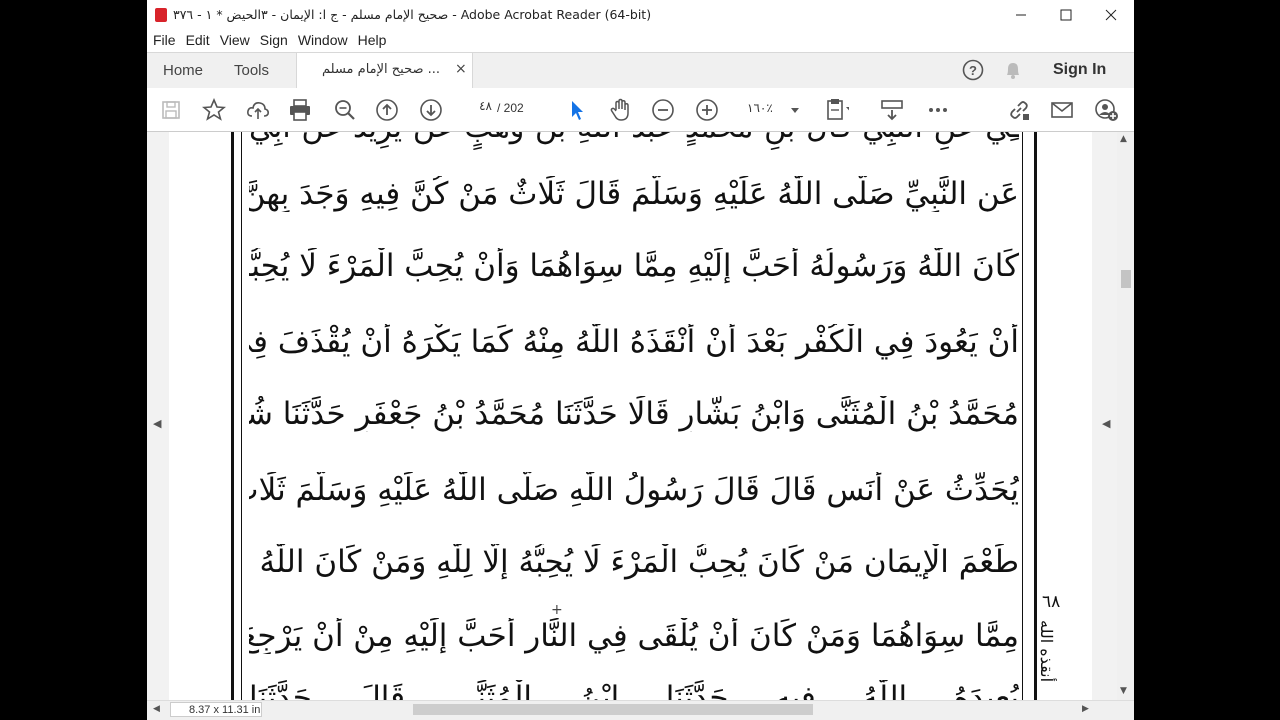  I want to click on vertical-scroll-thumb, so click(1126, 279).